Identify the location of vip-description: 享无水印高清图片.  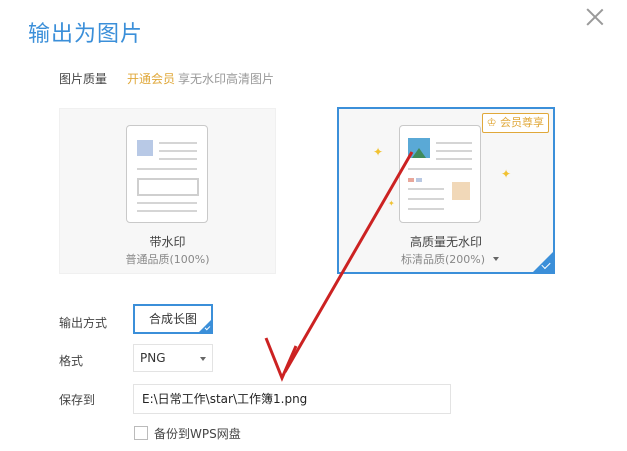
(226, 79).